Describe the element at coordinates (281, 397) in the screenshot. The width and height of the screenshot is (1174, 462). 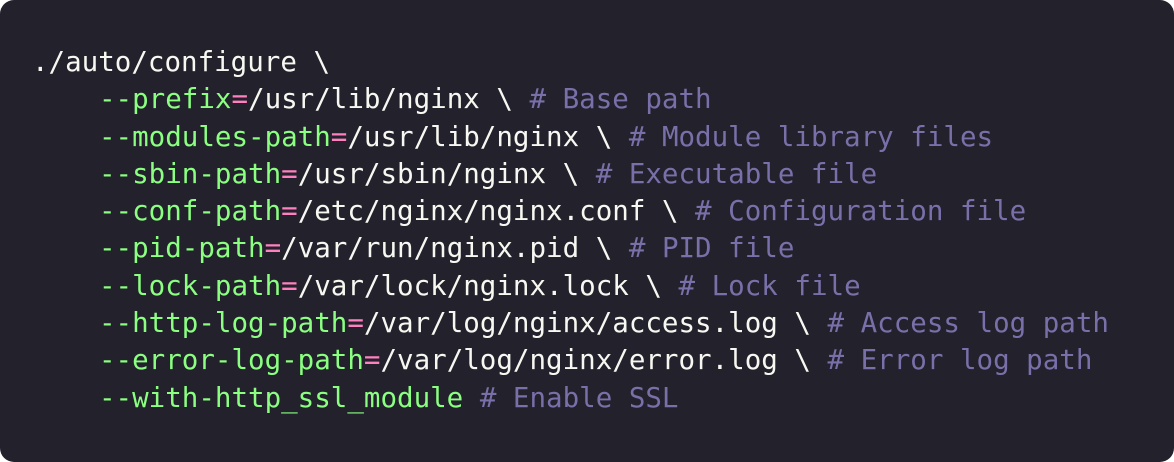
I see `option-flag: --with-http_ssl_module` at that location.